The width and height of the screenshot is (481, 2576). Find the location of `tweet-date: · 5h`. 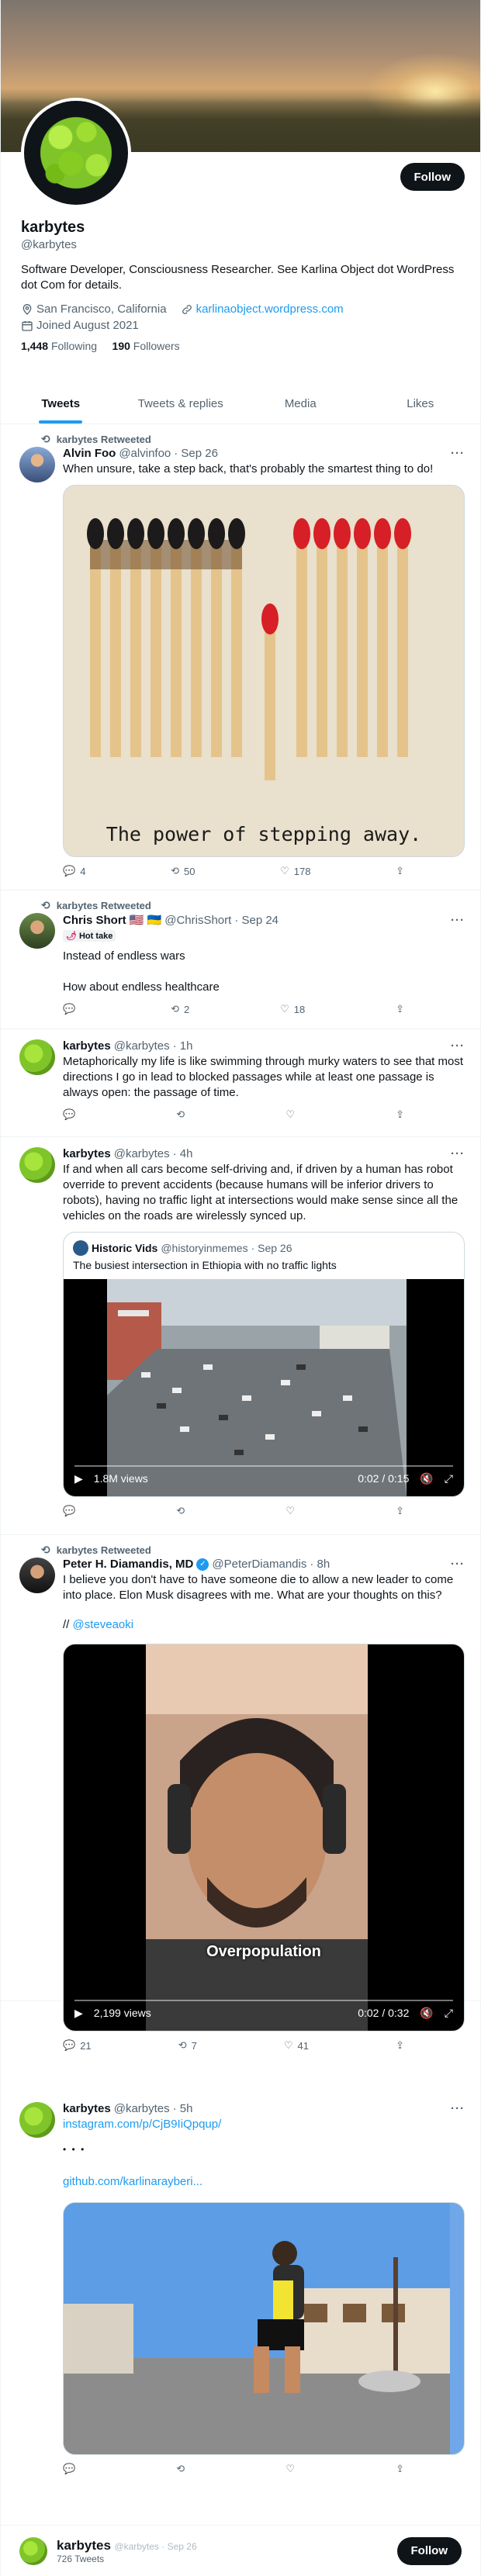

tweet-date: · 5h is located at coordinates (183, 2108).